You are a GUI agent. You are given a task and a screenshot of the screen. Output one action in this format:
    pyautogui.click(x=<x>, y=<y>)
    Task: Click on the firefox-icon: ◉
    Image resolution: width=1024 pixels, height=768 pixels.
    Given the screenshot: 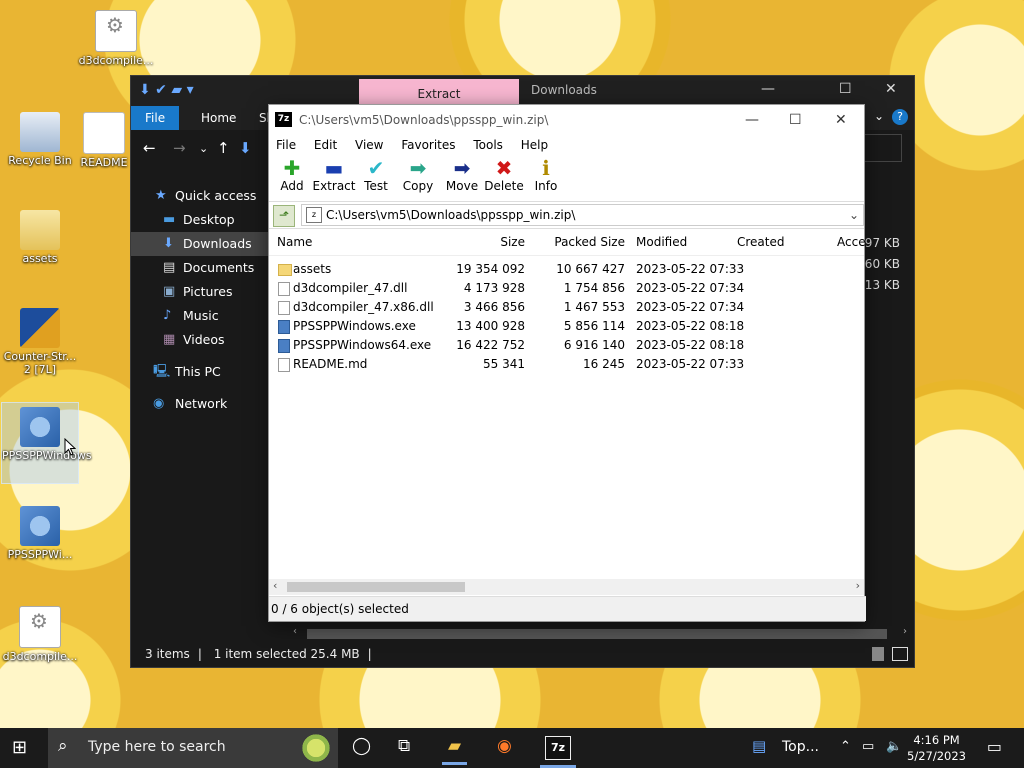 What is the action you would take?
    pyautogui.click(x=504, y=746)
    